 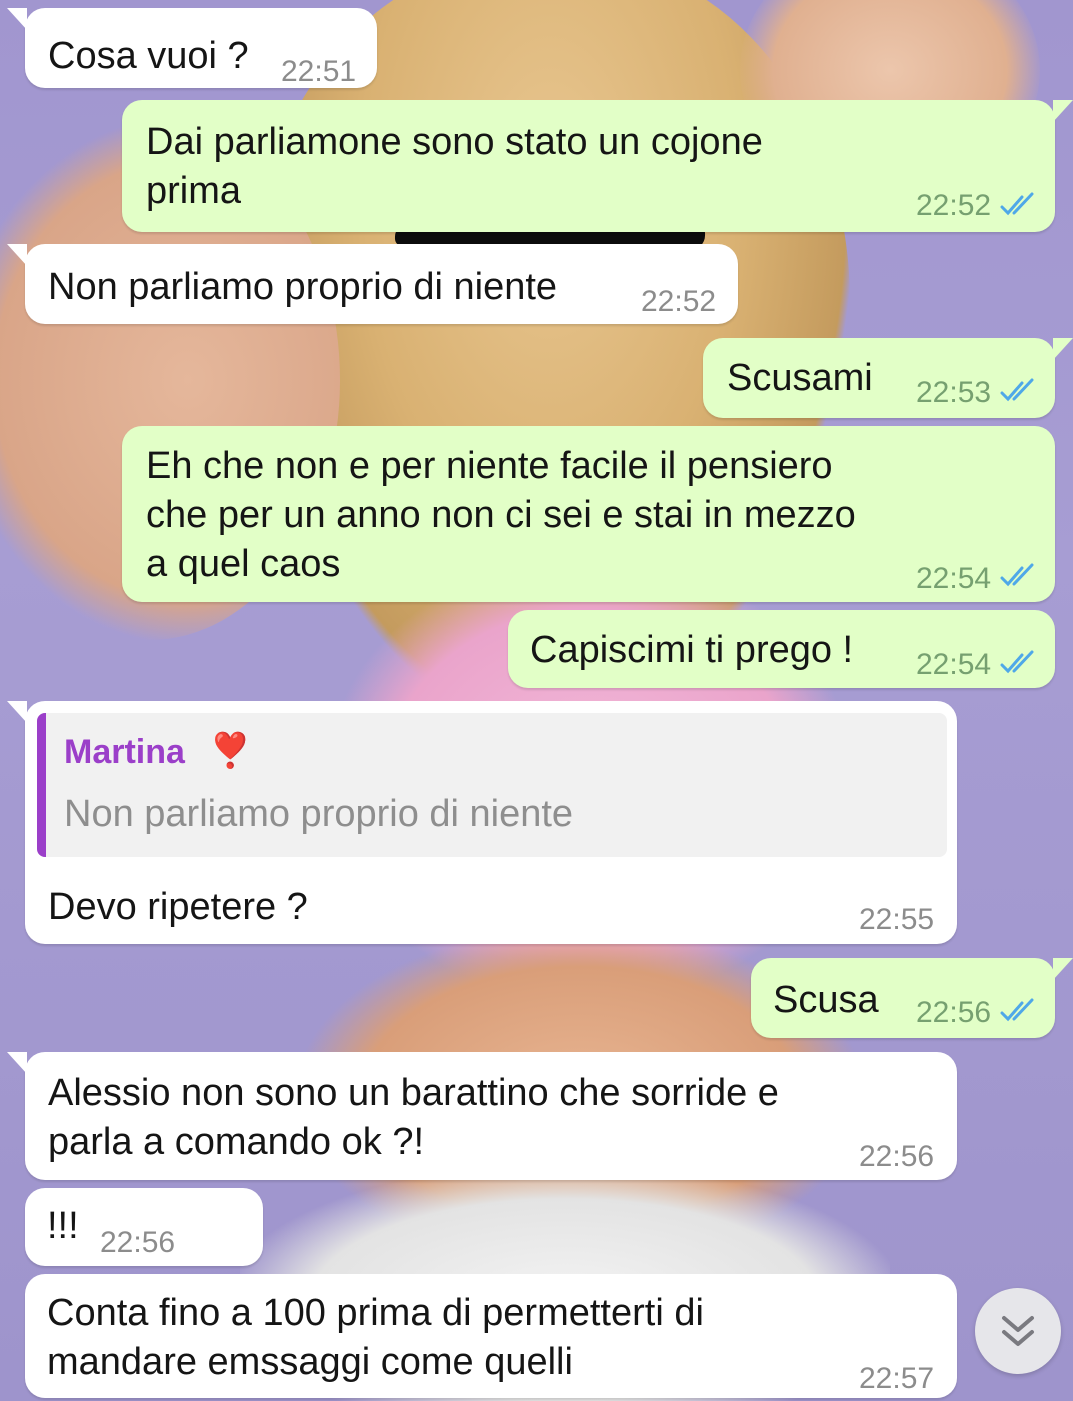 I want to click on message-time: 22:55, so click(x=897, y=919).